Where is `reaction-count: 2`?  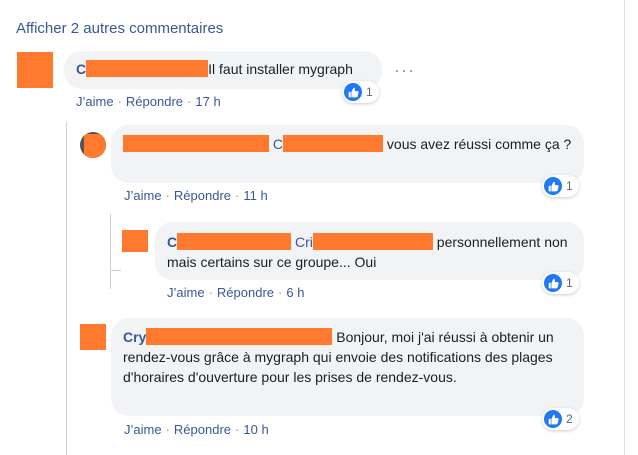 reaction-count: 2 is located at coordinates (560, 419).